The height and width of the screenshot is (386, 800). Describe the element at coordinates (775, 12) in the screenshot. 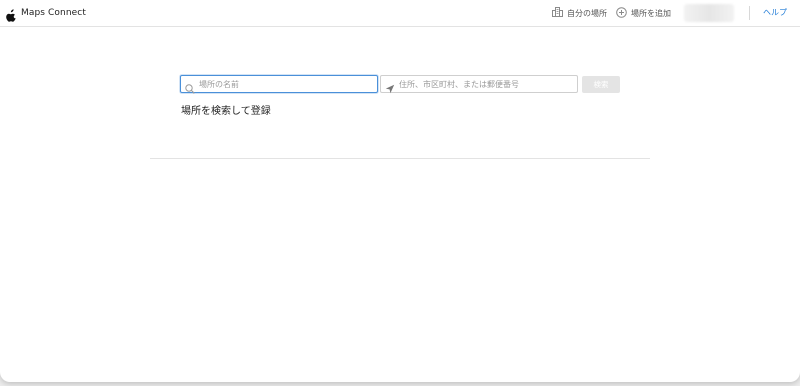

I see `help-link: ヘルプ` at that location.